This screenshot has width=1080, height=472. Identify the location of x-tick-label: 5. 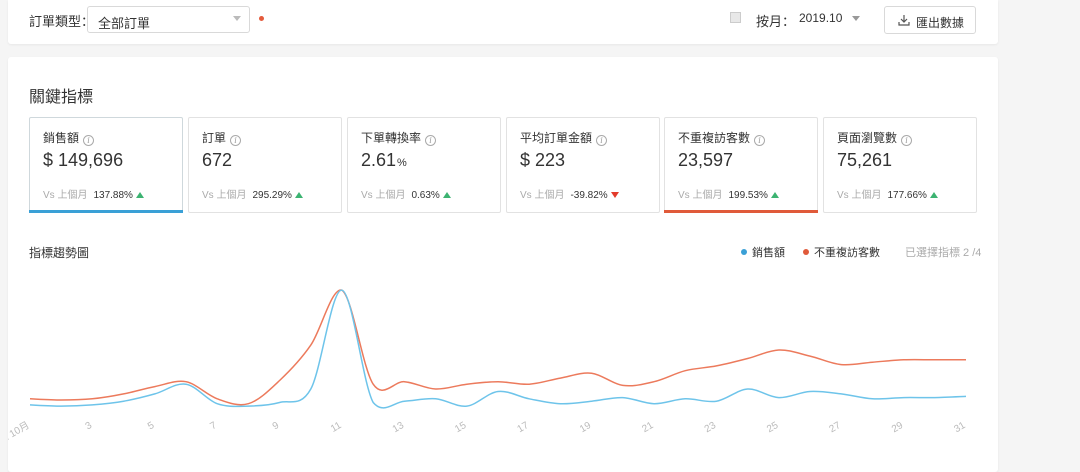
(151, 426).